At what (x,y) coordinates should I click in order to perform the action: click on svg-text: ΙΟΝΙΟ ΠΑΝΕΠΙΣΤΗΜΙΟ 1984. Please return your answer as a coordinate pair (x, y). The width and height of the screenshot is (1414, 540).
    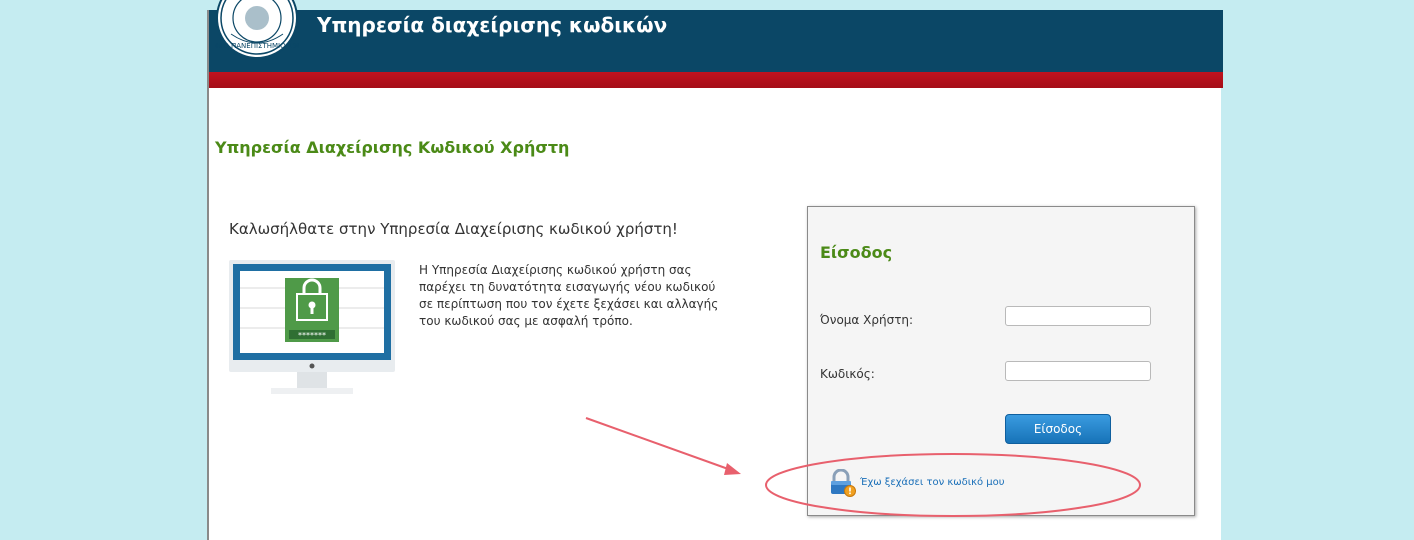
    Looking at the image, I should click on (257, 46).